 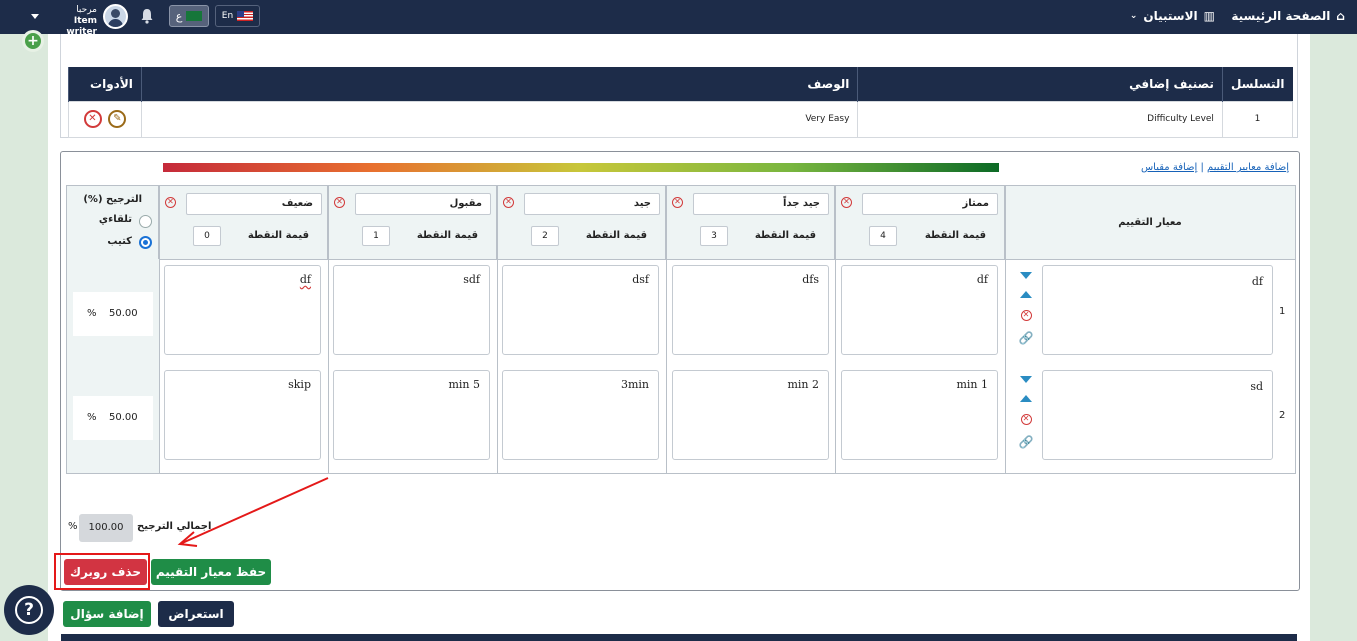 I want to click on descriptor-input: min 2, so click(x=750, y=415).